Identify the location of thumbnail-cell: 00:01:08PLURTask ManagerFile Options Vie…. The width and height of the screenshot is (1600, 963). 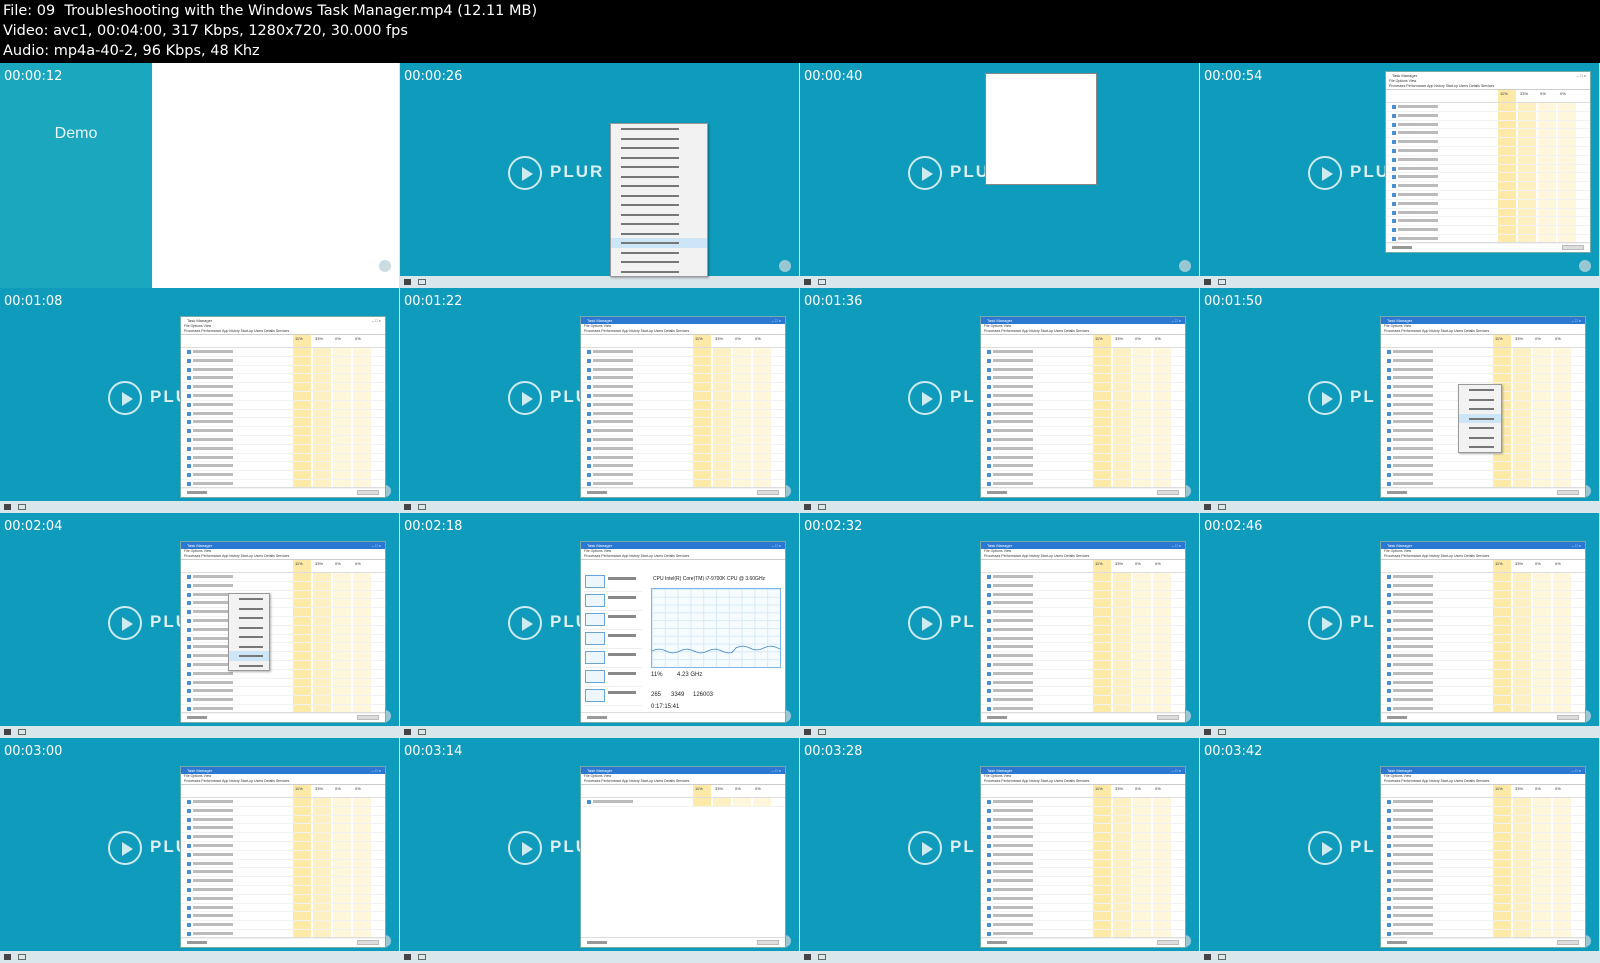
(200, 400).